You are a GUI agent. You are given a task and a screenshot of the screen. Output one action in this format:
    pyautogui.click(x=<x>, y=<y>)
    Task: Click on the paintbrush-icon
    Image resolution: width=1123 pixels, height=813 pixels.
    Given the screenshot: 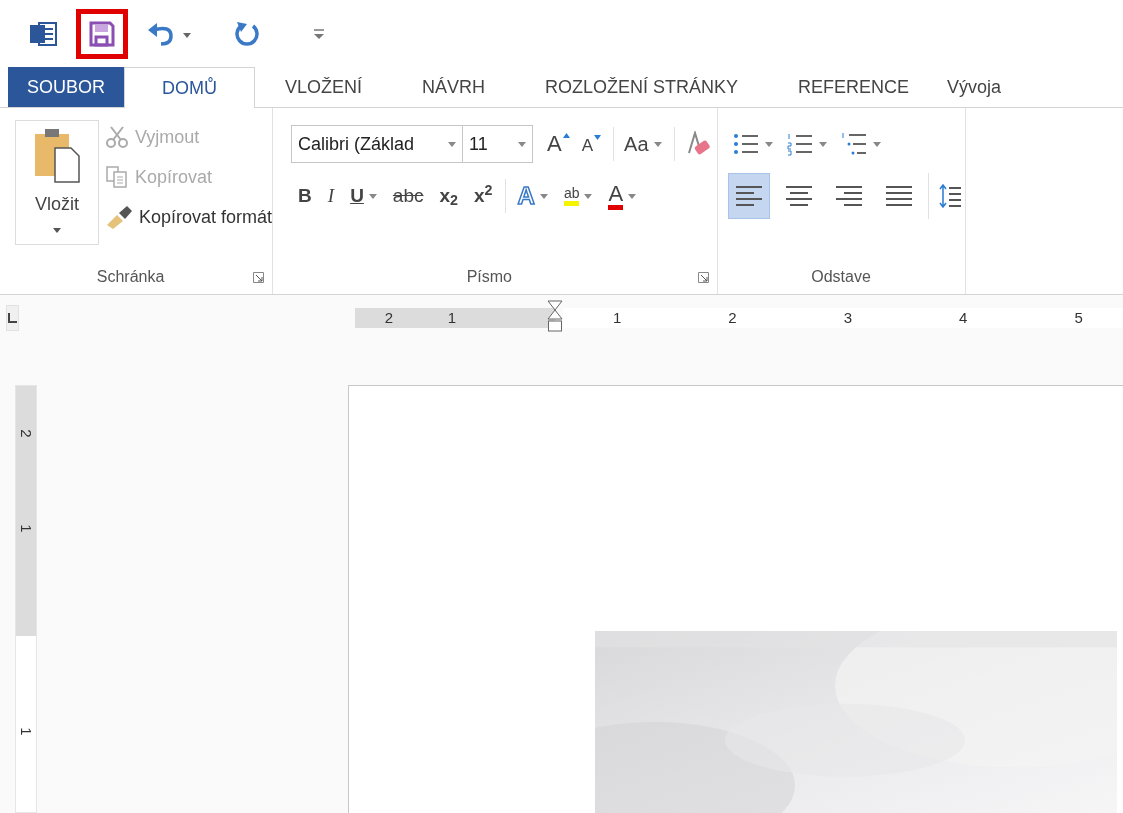 What is the action you would take?
    pyautogui.click(x=119, y=217)
    